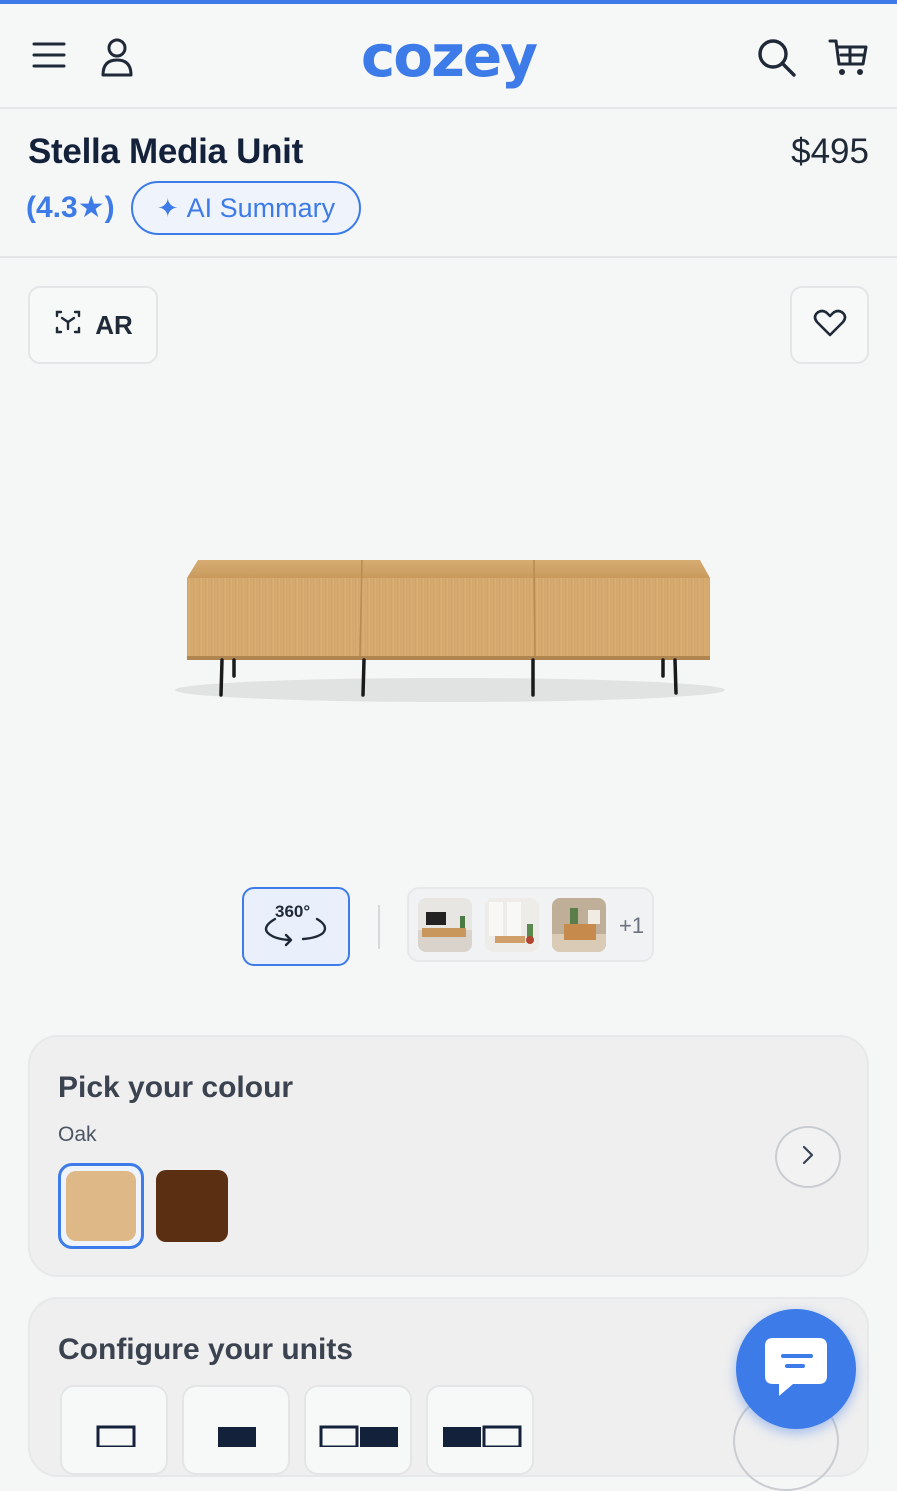  What do you see at coordinates (167, 207) in the screenshot?
I see `sparkle-icon: ✦` at bounding box center [167, 207].